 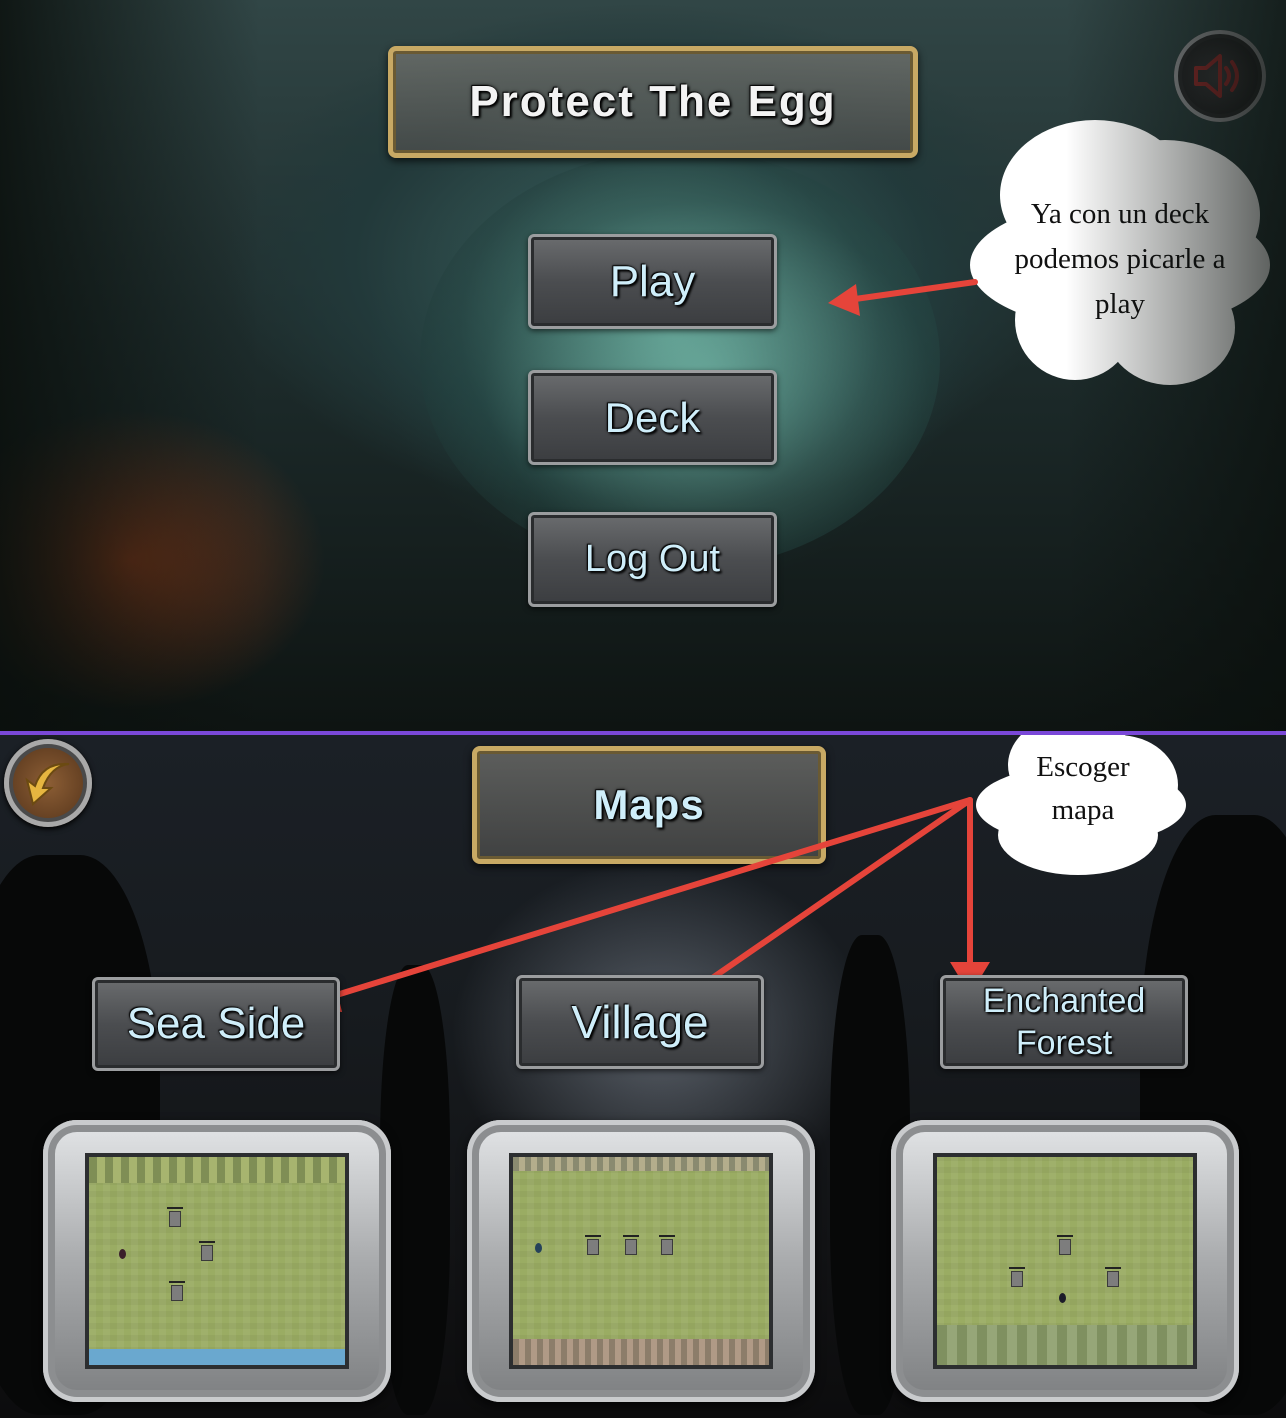 I want to click on map-preview-sea-side, so click(x=217, y=1261).